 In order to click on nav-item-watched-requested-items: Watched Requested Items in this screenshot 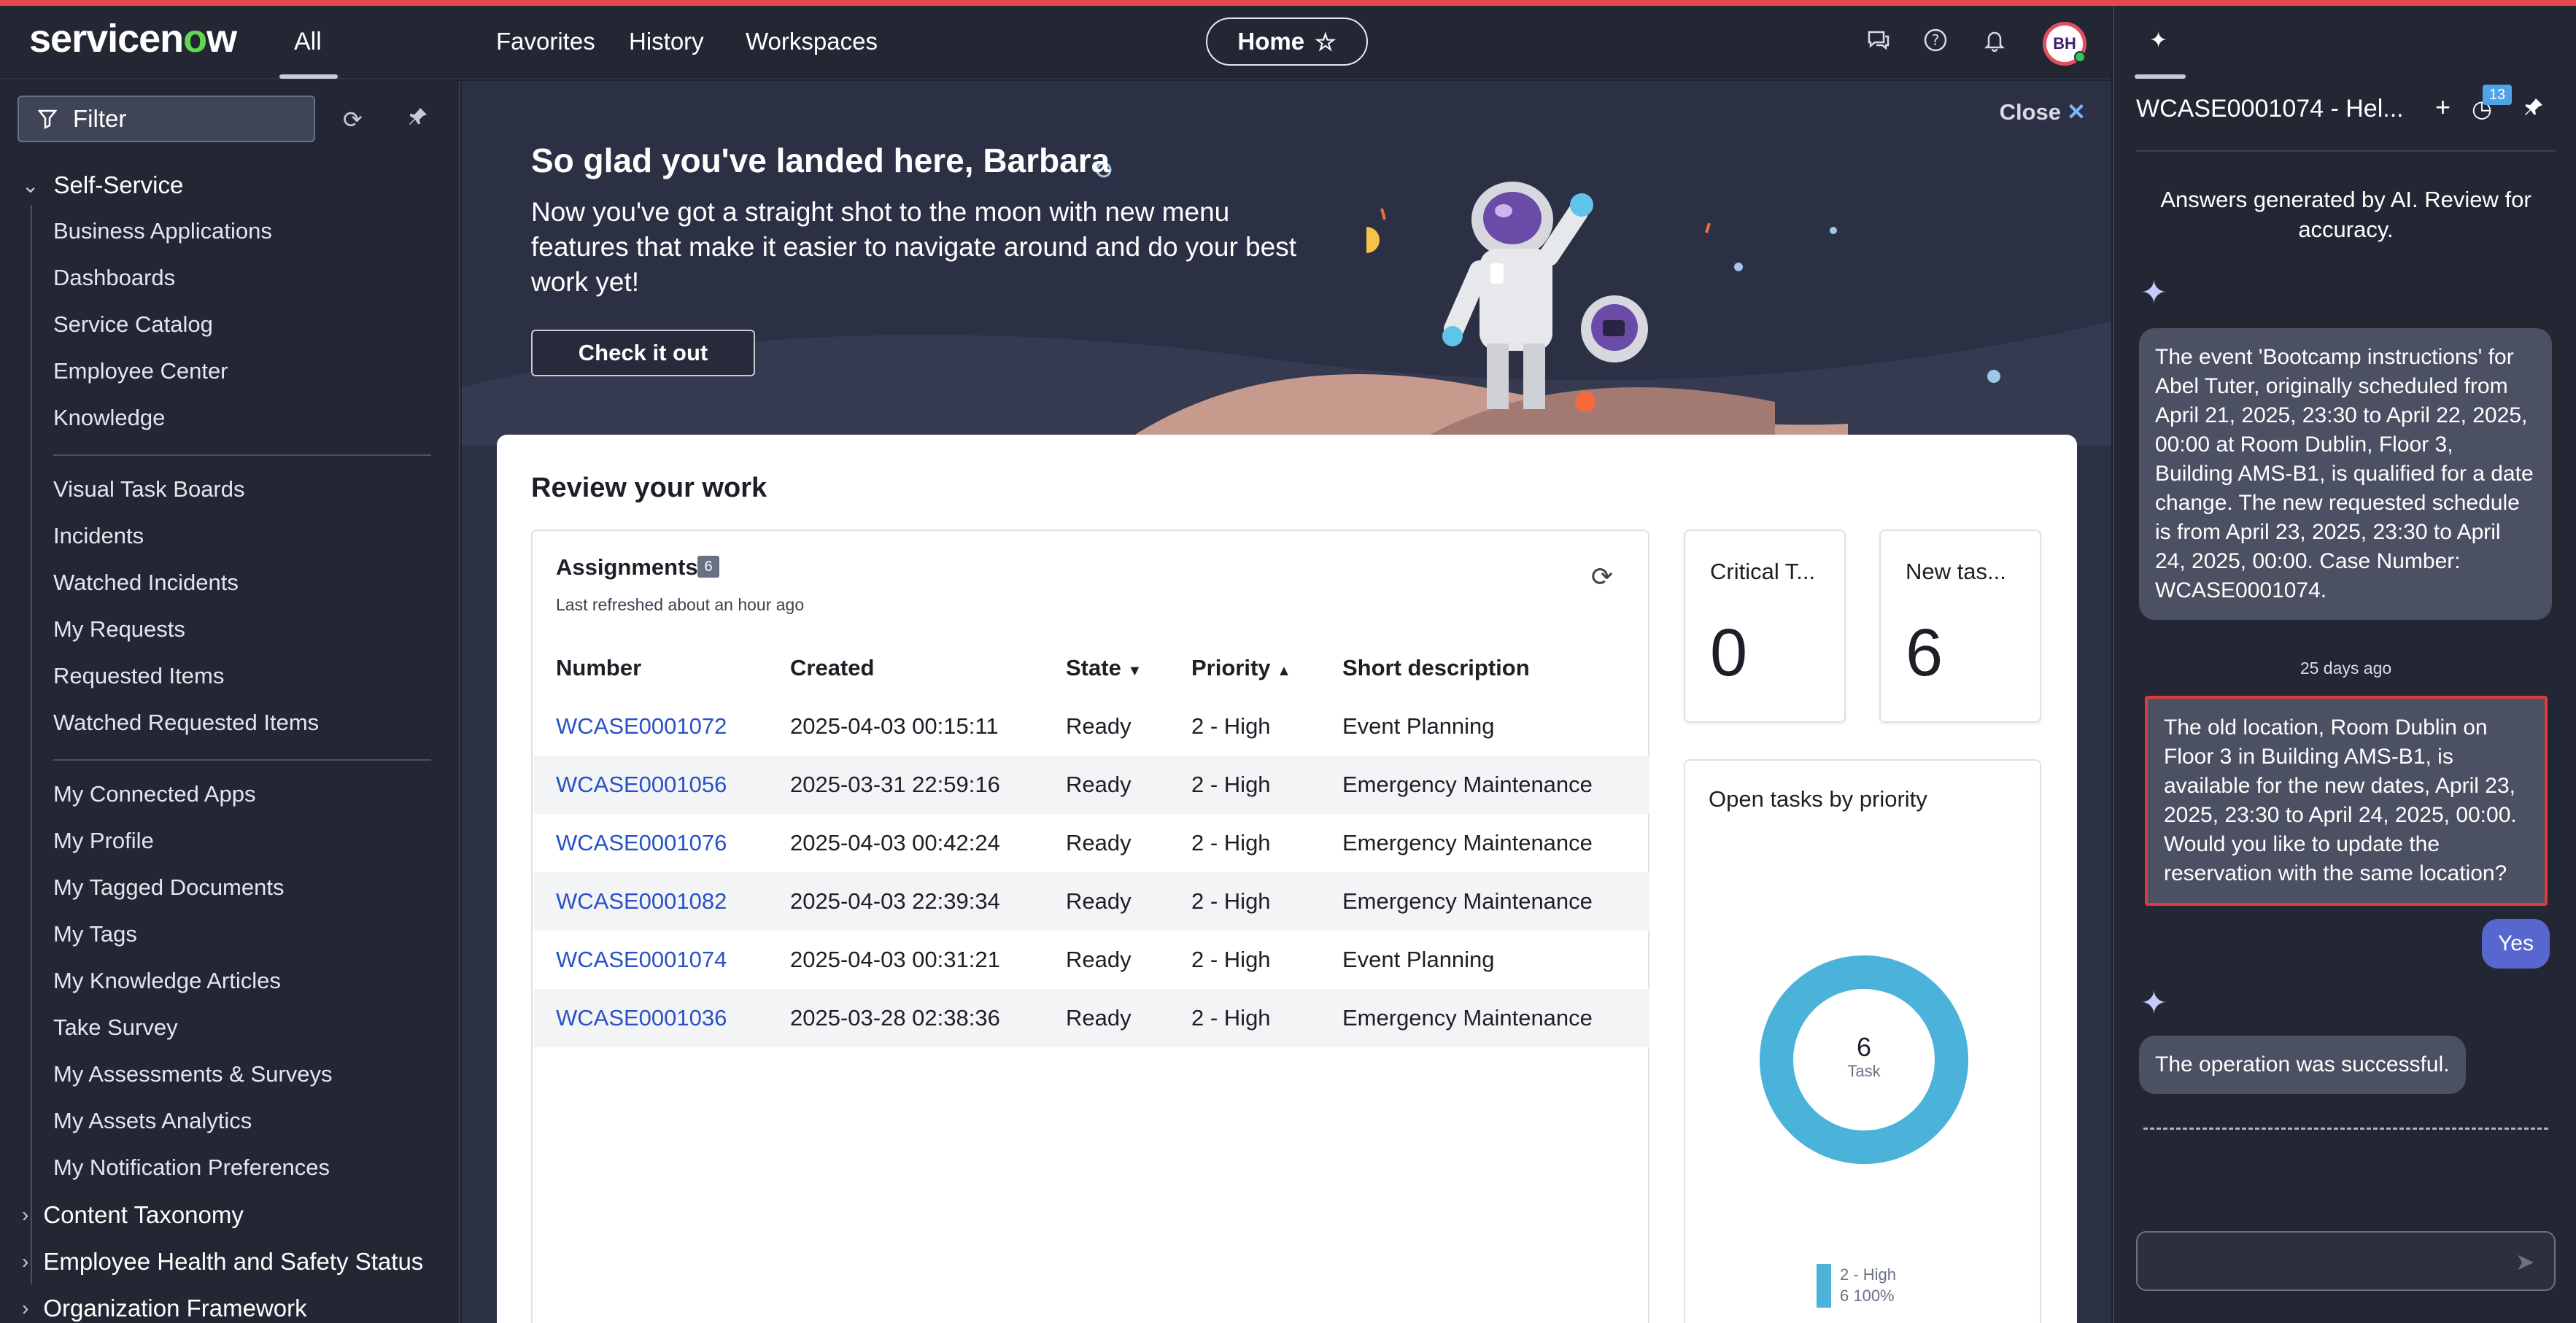, I will do `click(186, 723)`.